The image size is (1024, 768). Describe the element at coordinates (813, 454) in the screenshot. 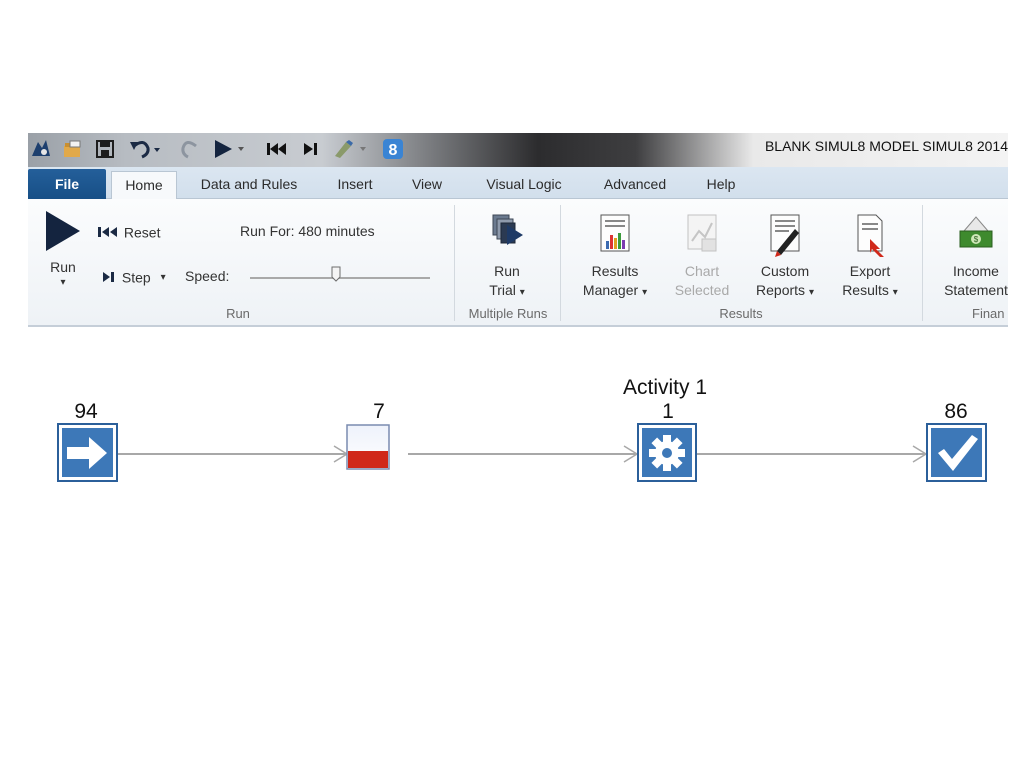

I see `link-activity-to-exit` at that location.